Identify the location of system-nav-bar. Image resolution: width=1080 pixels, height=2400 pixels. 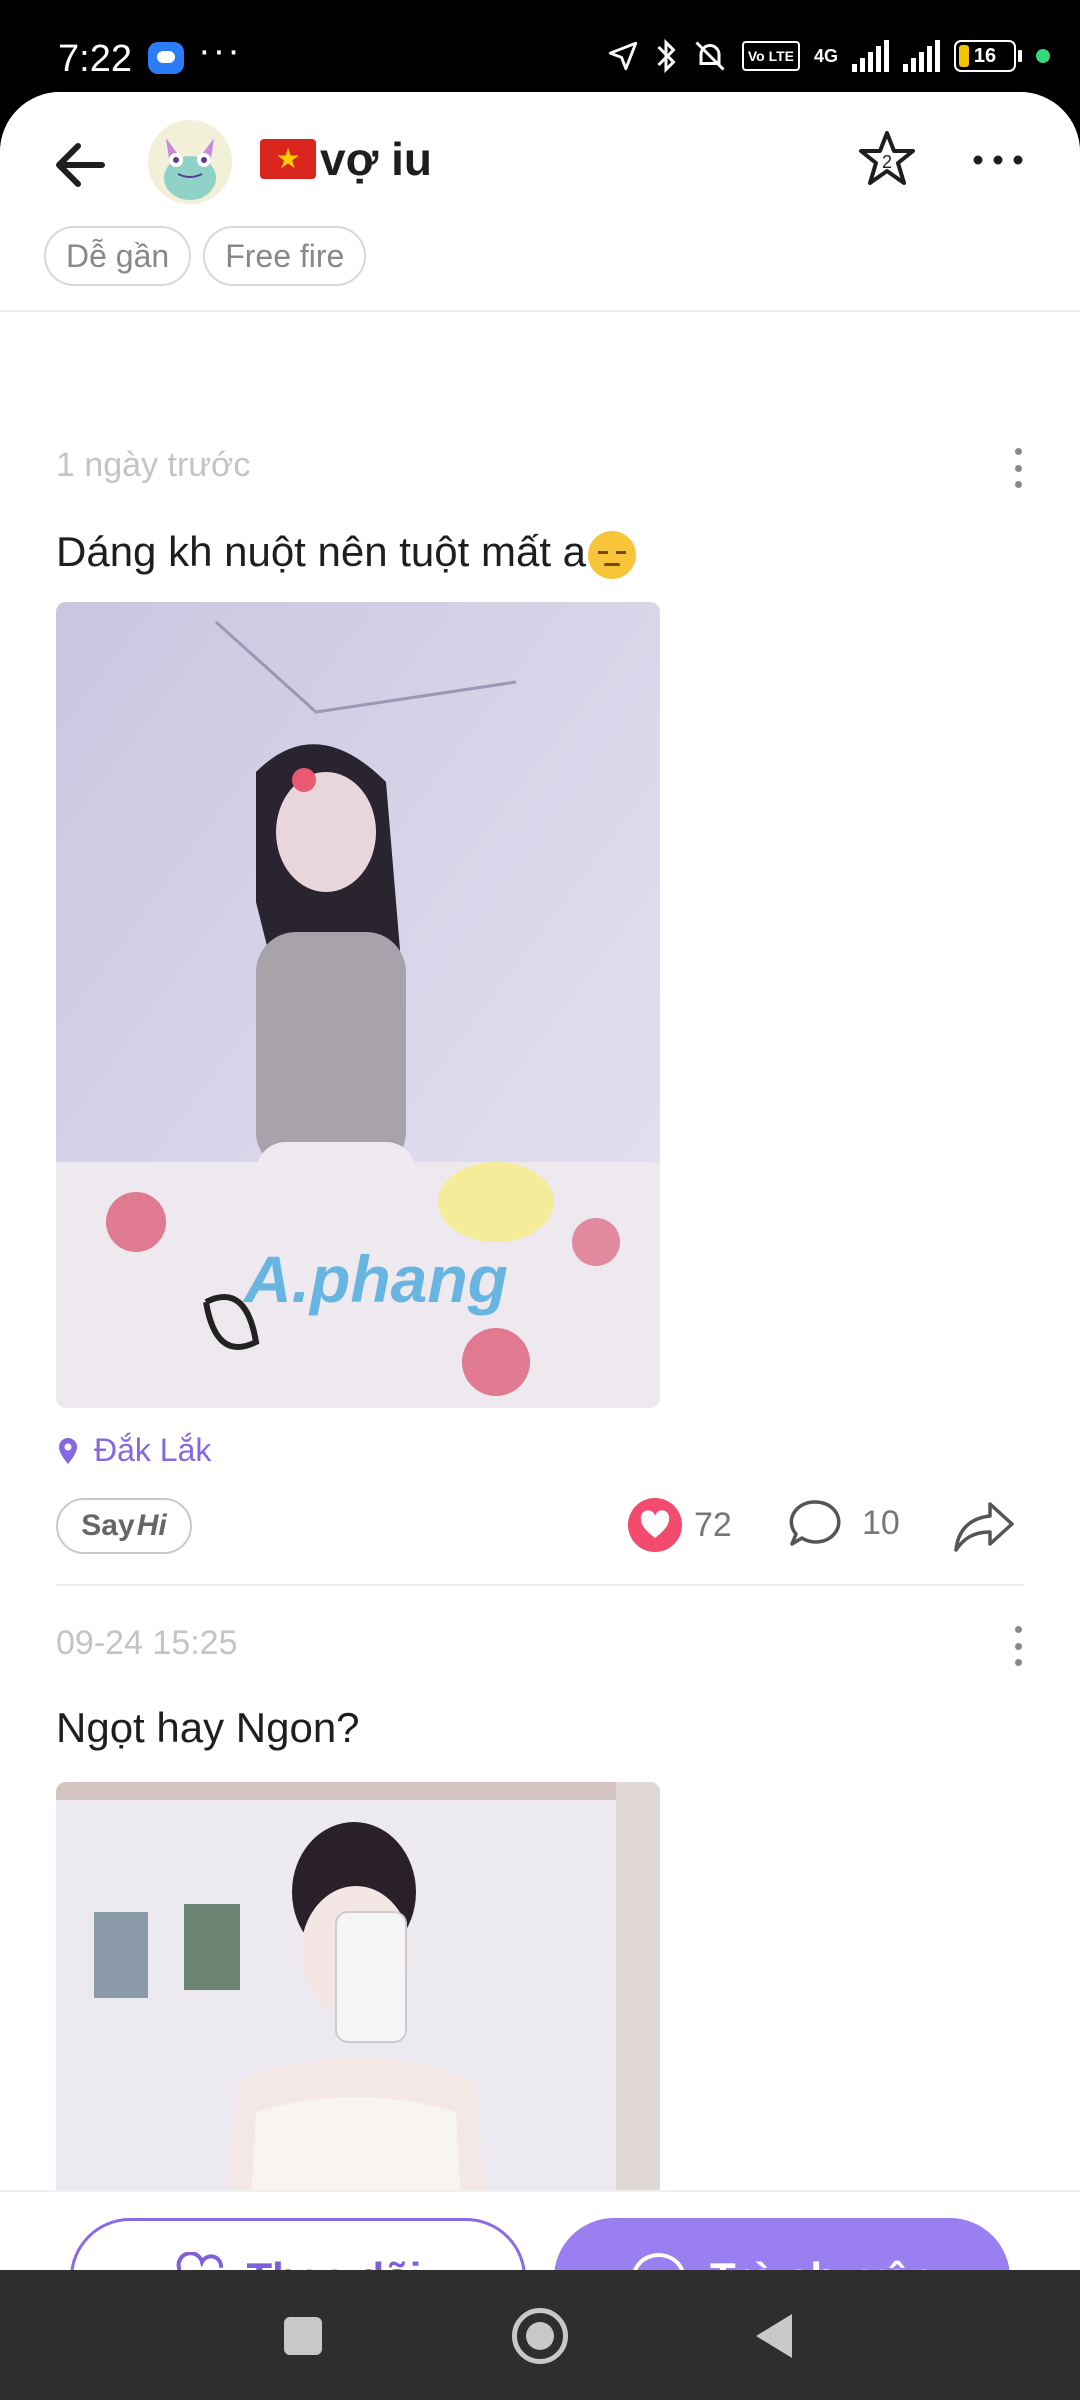
(540, 2335).